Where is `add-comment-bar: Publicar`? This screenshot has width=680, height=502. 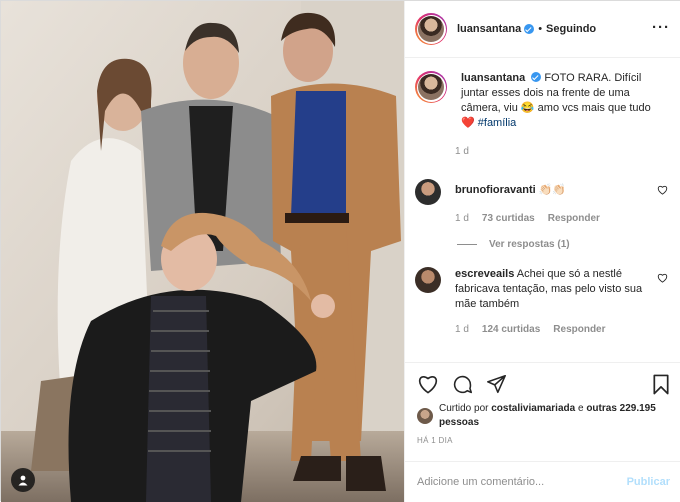
add-comment-bar: Publicar is located at coordinates (542, 481).